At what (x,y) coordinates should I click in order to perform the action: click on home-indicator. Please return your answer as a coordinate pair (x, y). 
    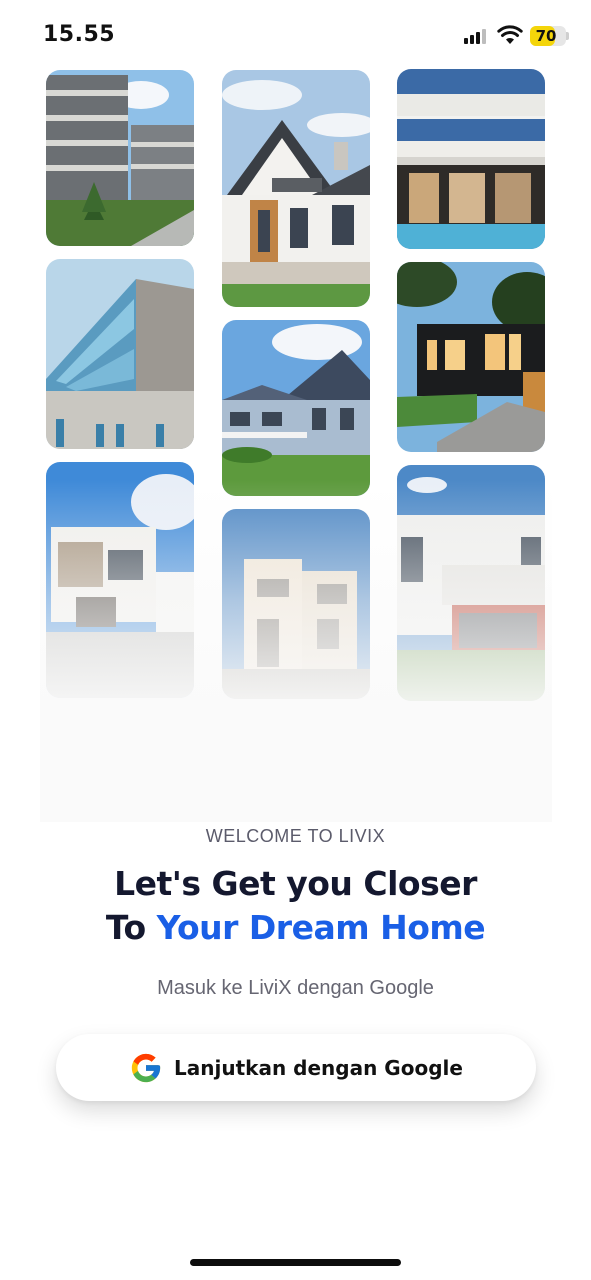
    Looking at the image, I should click on (295, 1262).